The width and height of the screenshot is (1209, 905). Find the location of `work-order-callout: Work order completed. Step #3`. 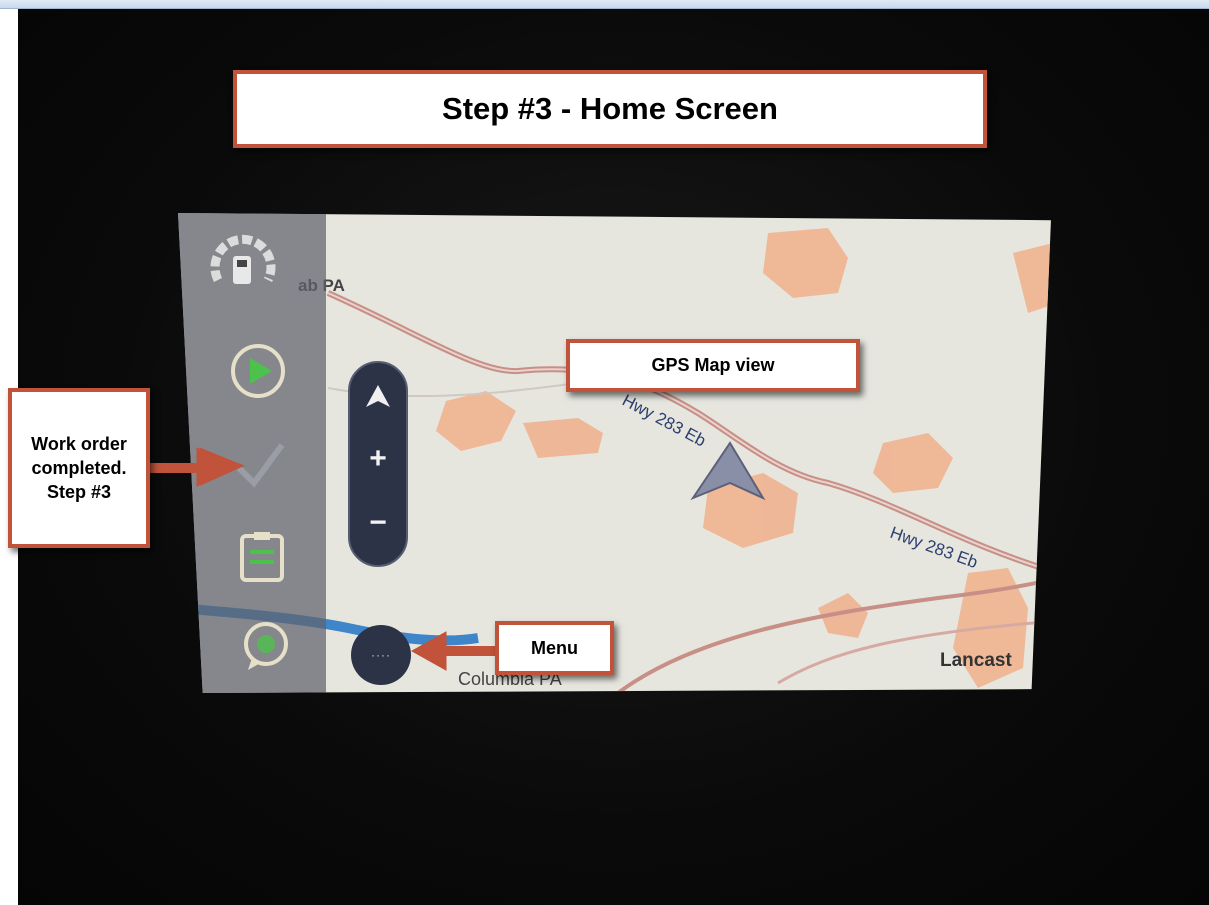

work-order-callout: Work order completed. Step #3 is located at coordinates (79, 468).